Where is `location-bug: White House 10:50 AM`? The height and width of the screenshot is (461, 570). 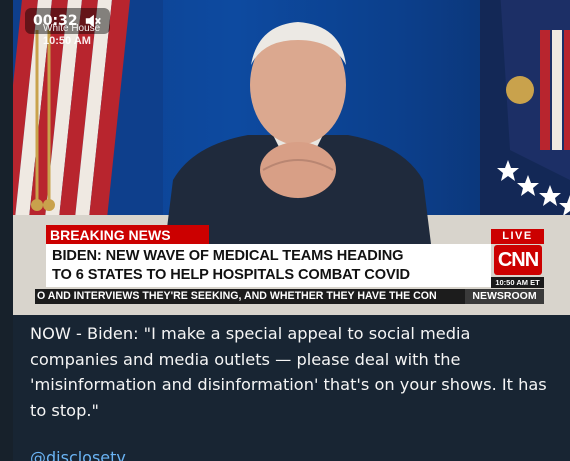
location-bug: White House 10:50 AM is located at coordinates (71, 35).